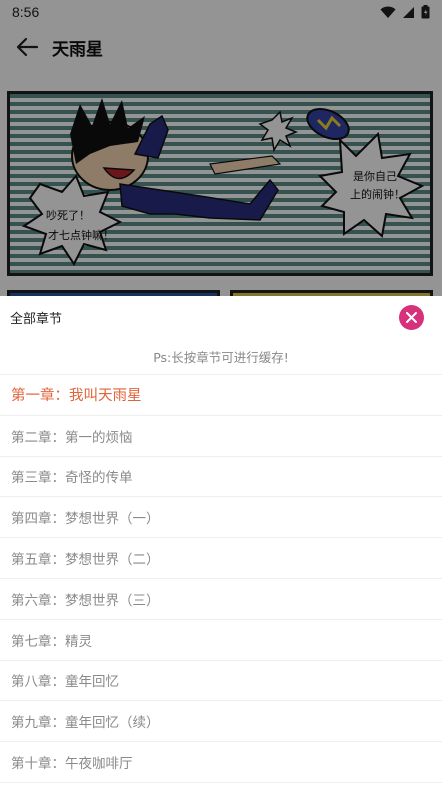 The image size is (442, 787). What do you see at coordinates (221, 558) in the screenshot?
I see `chapter-item-5: 第五章：梦想世界（二）` at bounding box center [221, 558].